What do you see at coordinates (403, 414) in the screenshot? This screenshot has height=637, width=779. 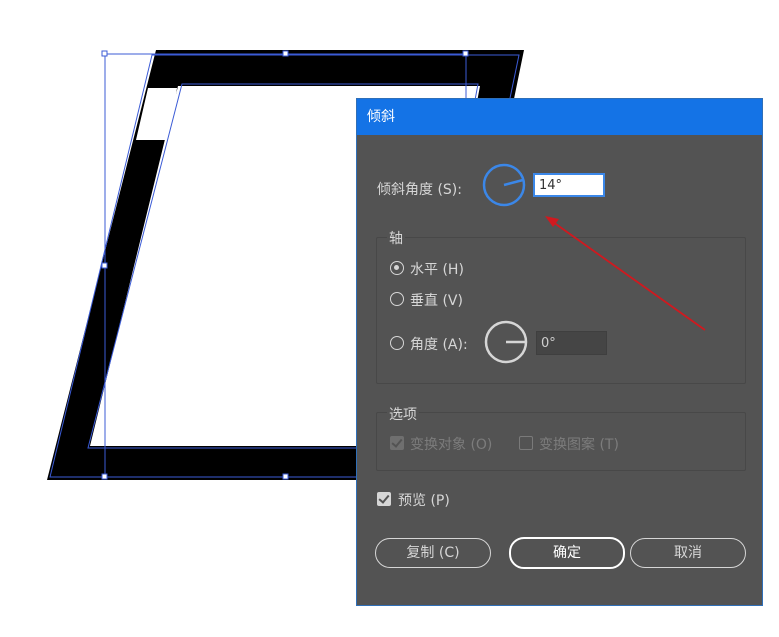 I see `options-group-title: 选项` at bounding box center [403, 414].